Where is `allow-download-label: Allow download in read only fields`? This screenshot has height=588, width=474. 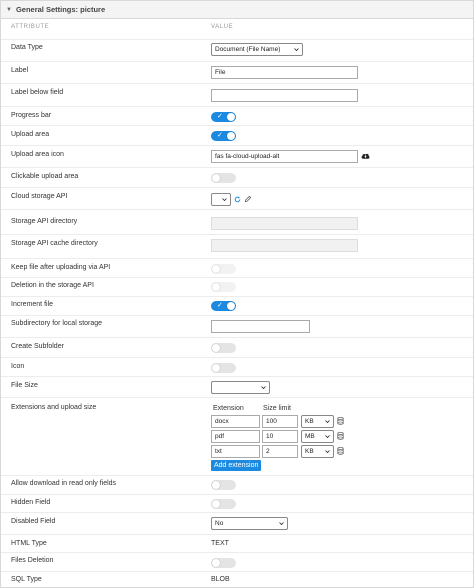 allow-download-label: Allow download in read only fields is located at coordinates (64, 483).